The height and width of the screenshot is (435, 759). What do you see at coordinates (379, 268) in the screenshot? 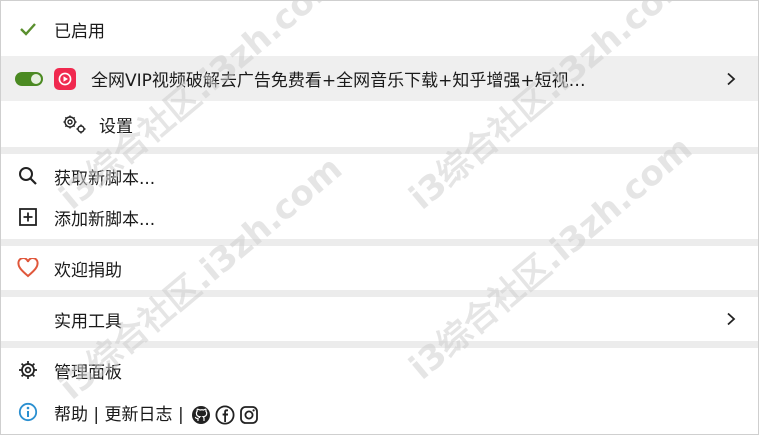
I see `menu-item-donate: 欢迎捐助` at bounding box center [379, 268].